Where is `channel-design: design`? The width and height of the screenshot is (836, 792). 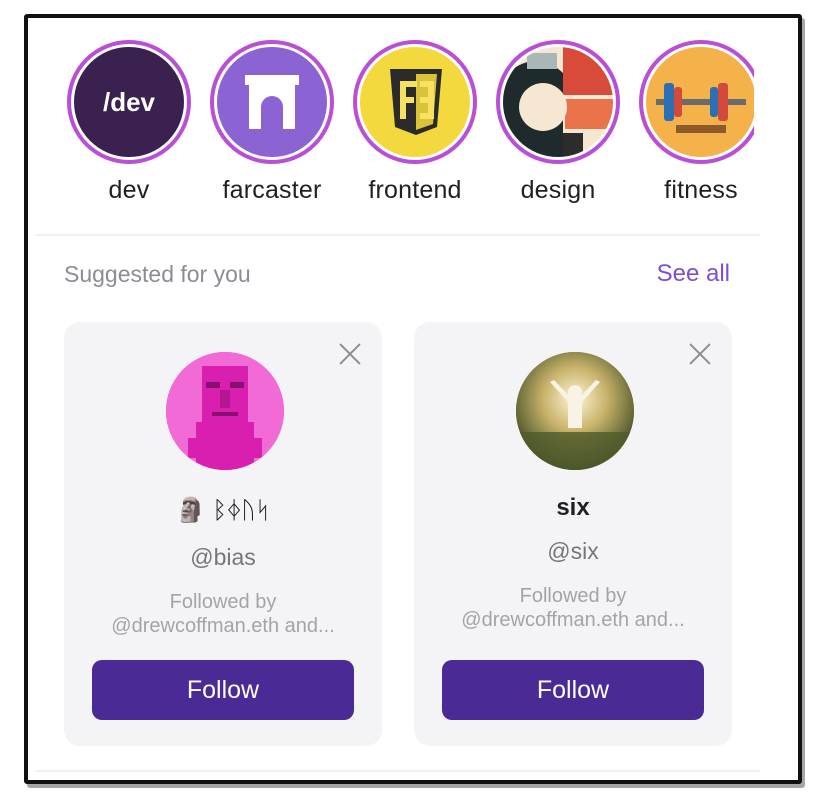
channel-design: design is located at coordinates (558, 122).